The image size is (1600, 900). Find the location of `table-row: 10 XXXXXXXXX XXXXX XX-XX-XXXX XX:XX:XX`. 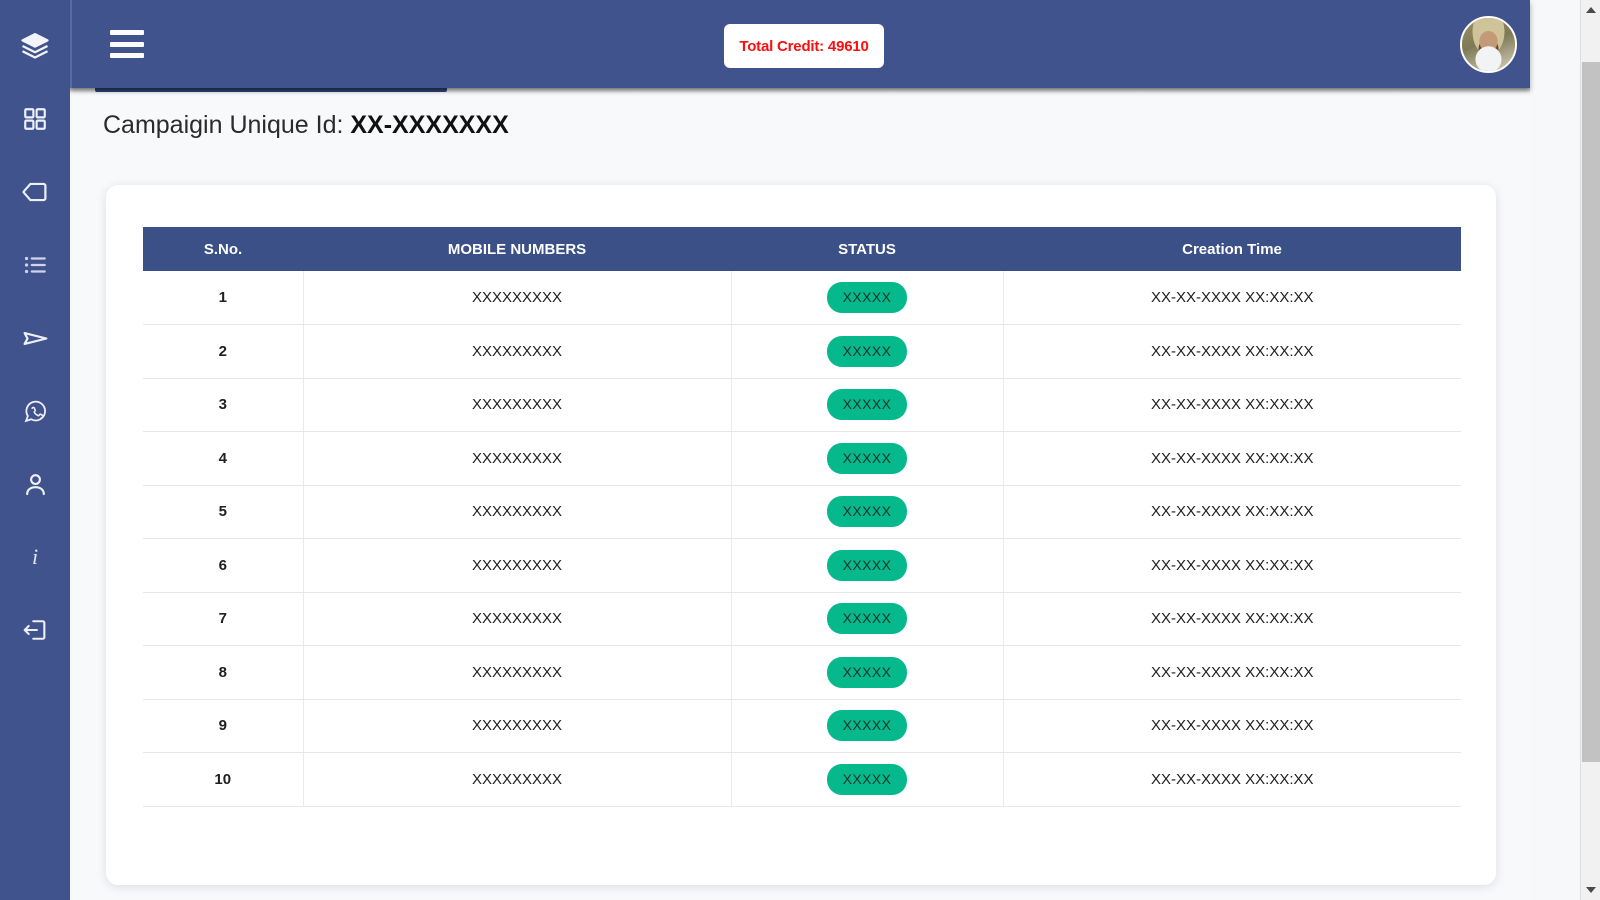

table-row: 10 XXXXXXXXX XXXXX XX-XX-XXXX XX:XX:XX is located at coordinates (802, 779).